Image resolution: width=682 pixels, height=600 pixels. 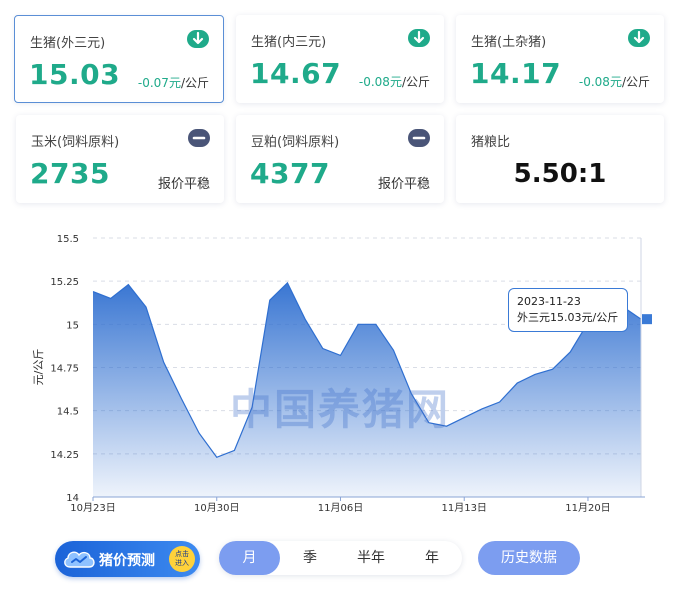 I want to click on price-forecast-button: 猪价预测 点击 进入, so click(x=127, y=559).